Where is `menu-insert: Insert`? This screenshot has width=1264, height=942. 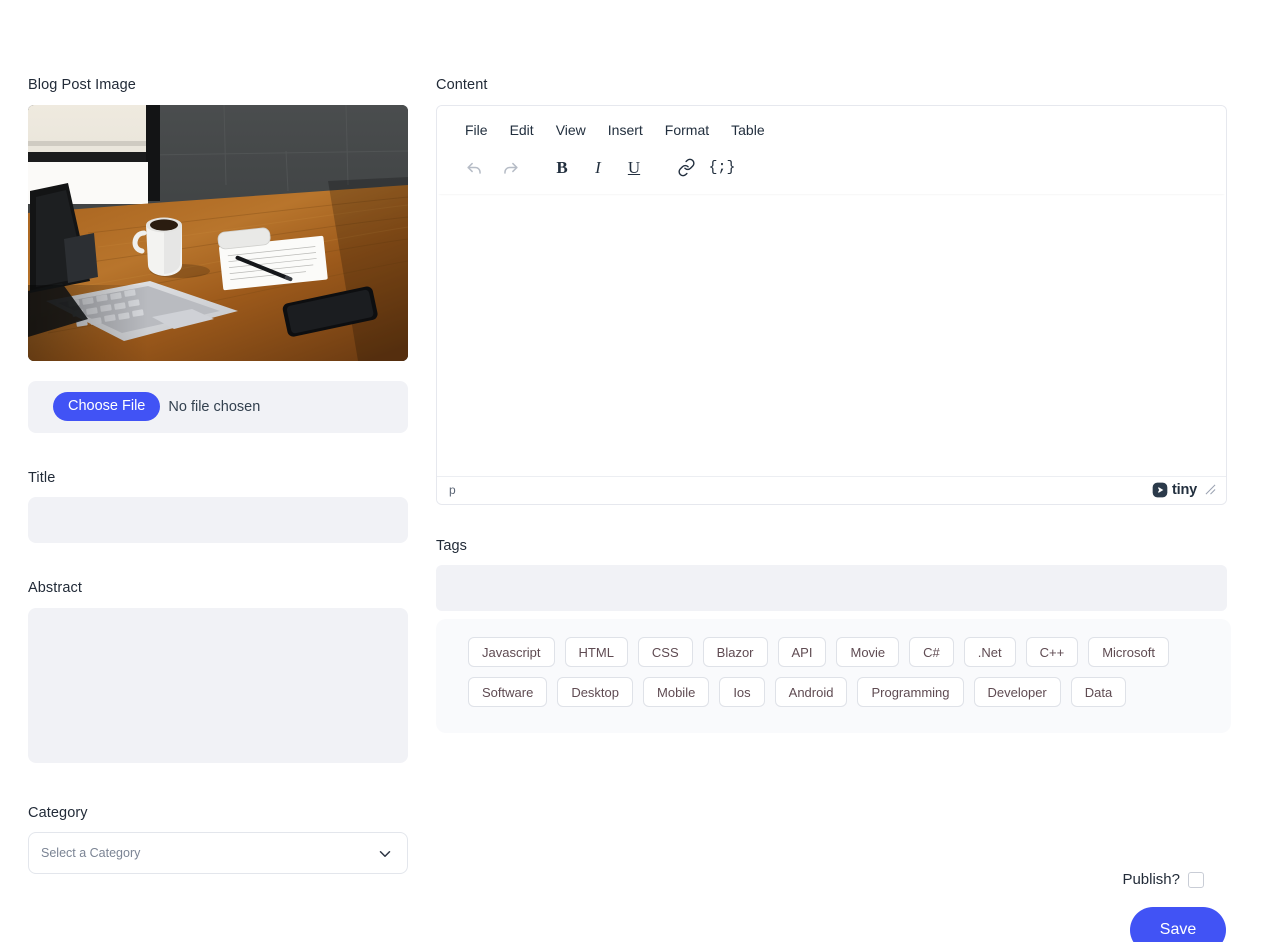
menu-insert: Insert is located at coordinates (625, 130).